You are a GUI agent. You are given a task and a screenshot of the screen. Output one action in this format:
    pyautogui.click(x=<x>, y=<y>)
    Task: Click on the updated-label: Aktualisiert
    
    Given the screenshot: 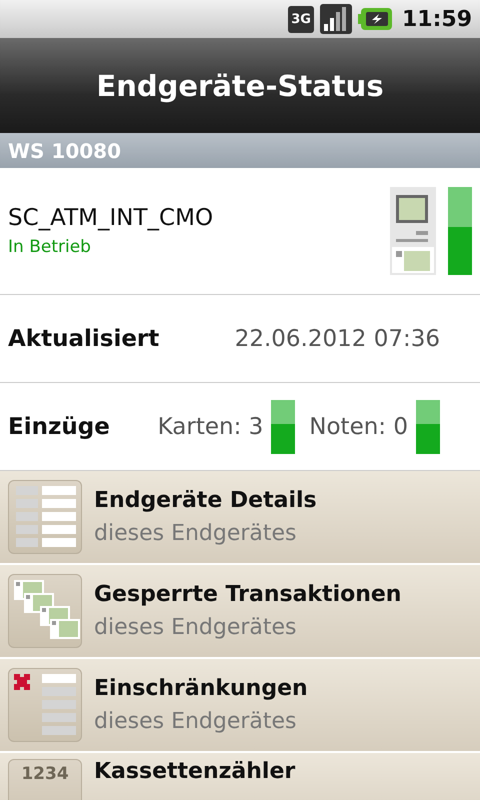 What is the action you would take?
    pyautogui.click(x=84, y=339)
    